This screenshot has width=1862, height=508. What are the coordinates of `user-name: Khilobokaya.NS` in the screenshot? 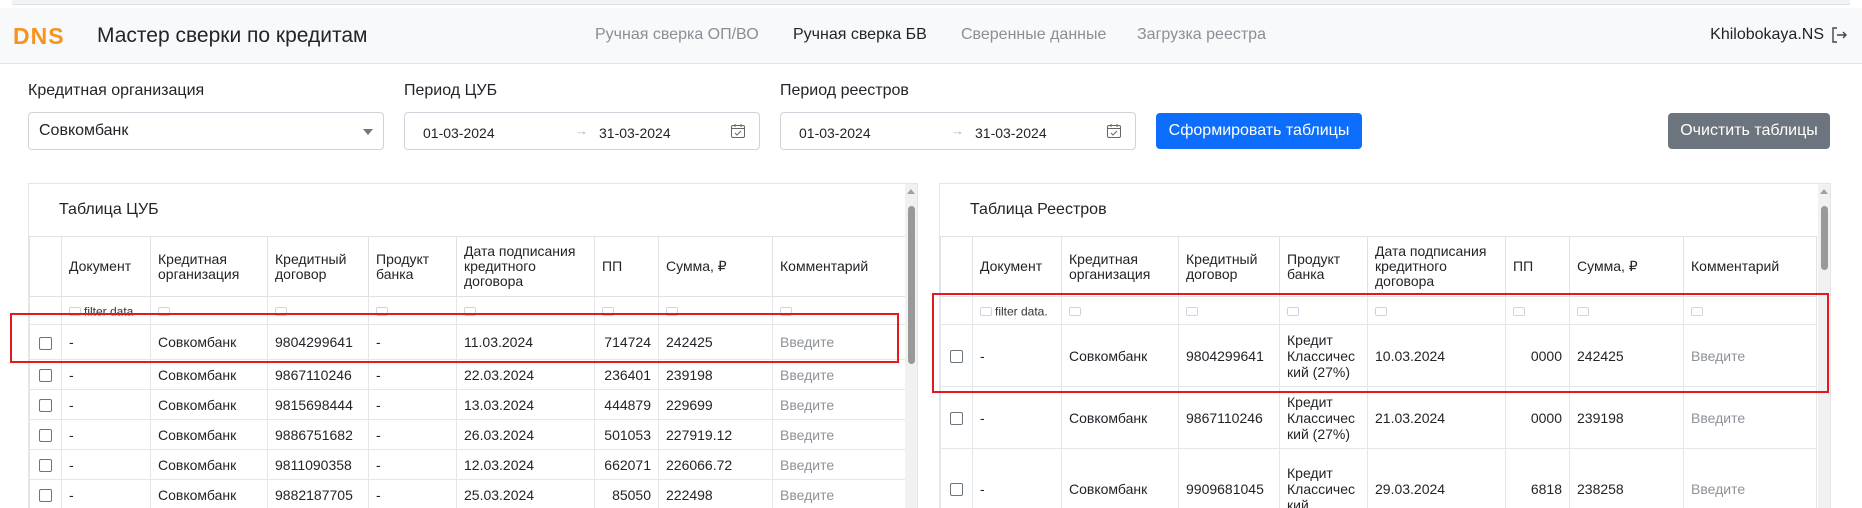 It's located at (1767, 35).